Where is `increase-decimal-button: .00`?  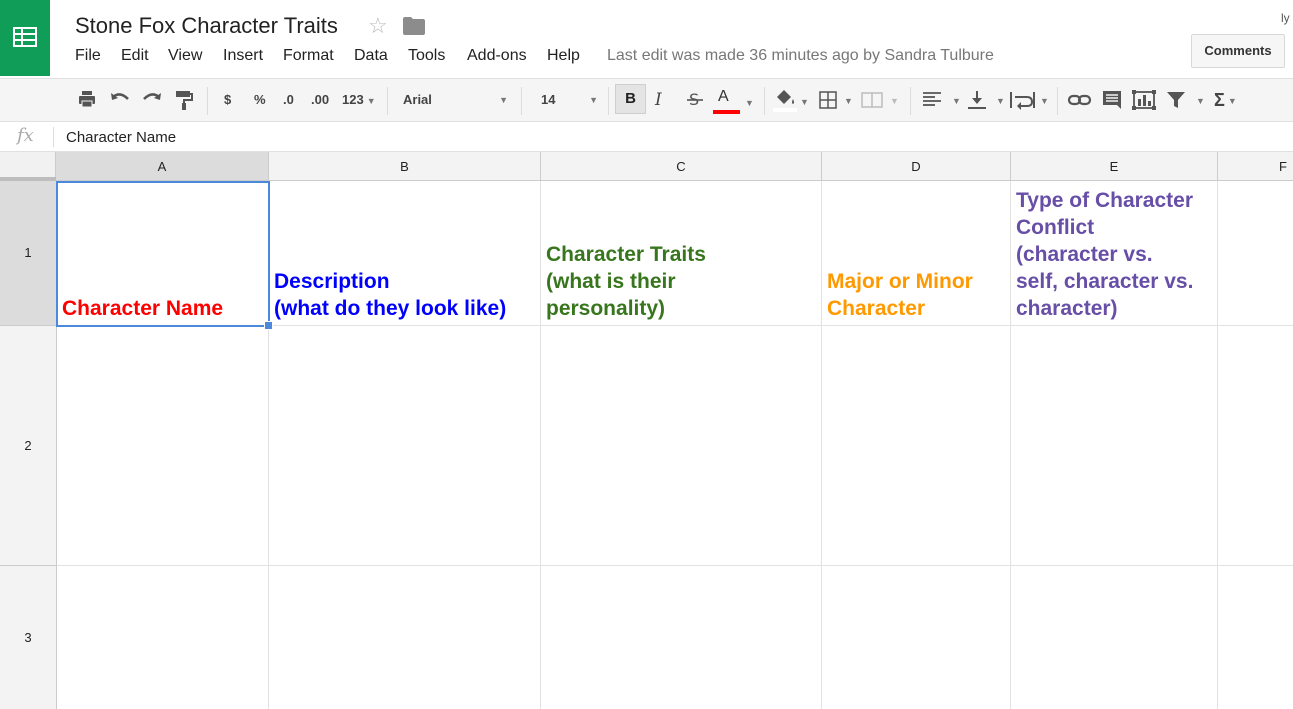
increase-decimal-button: .00 is located at coordinates (320, 100).